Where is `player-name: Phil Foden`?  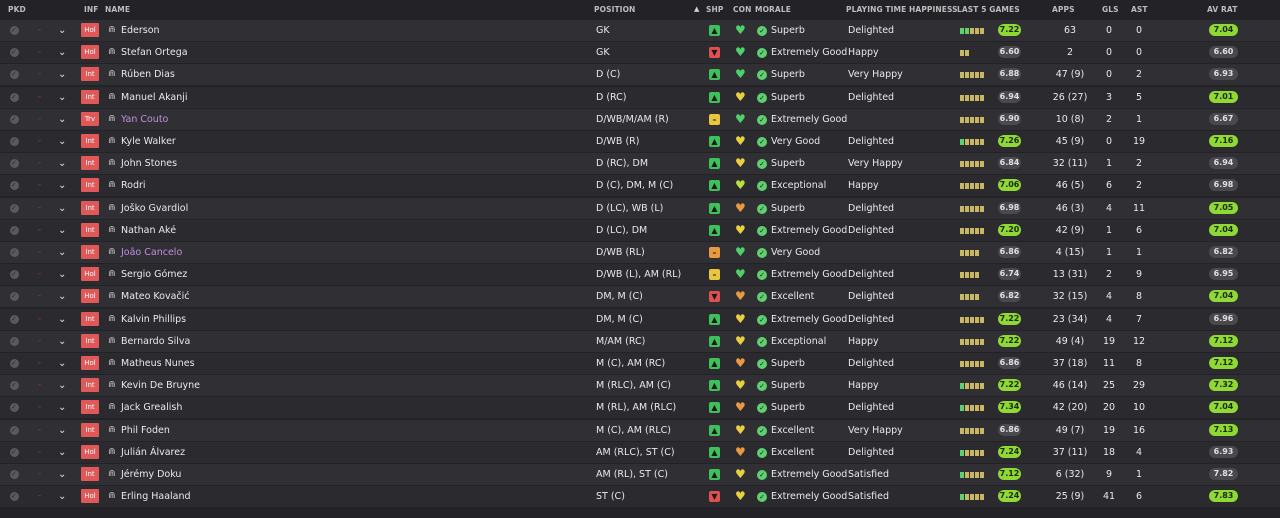 player-name: Phil Foden is located at coordinates (145, 430).